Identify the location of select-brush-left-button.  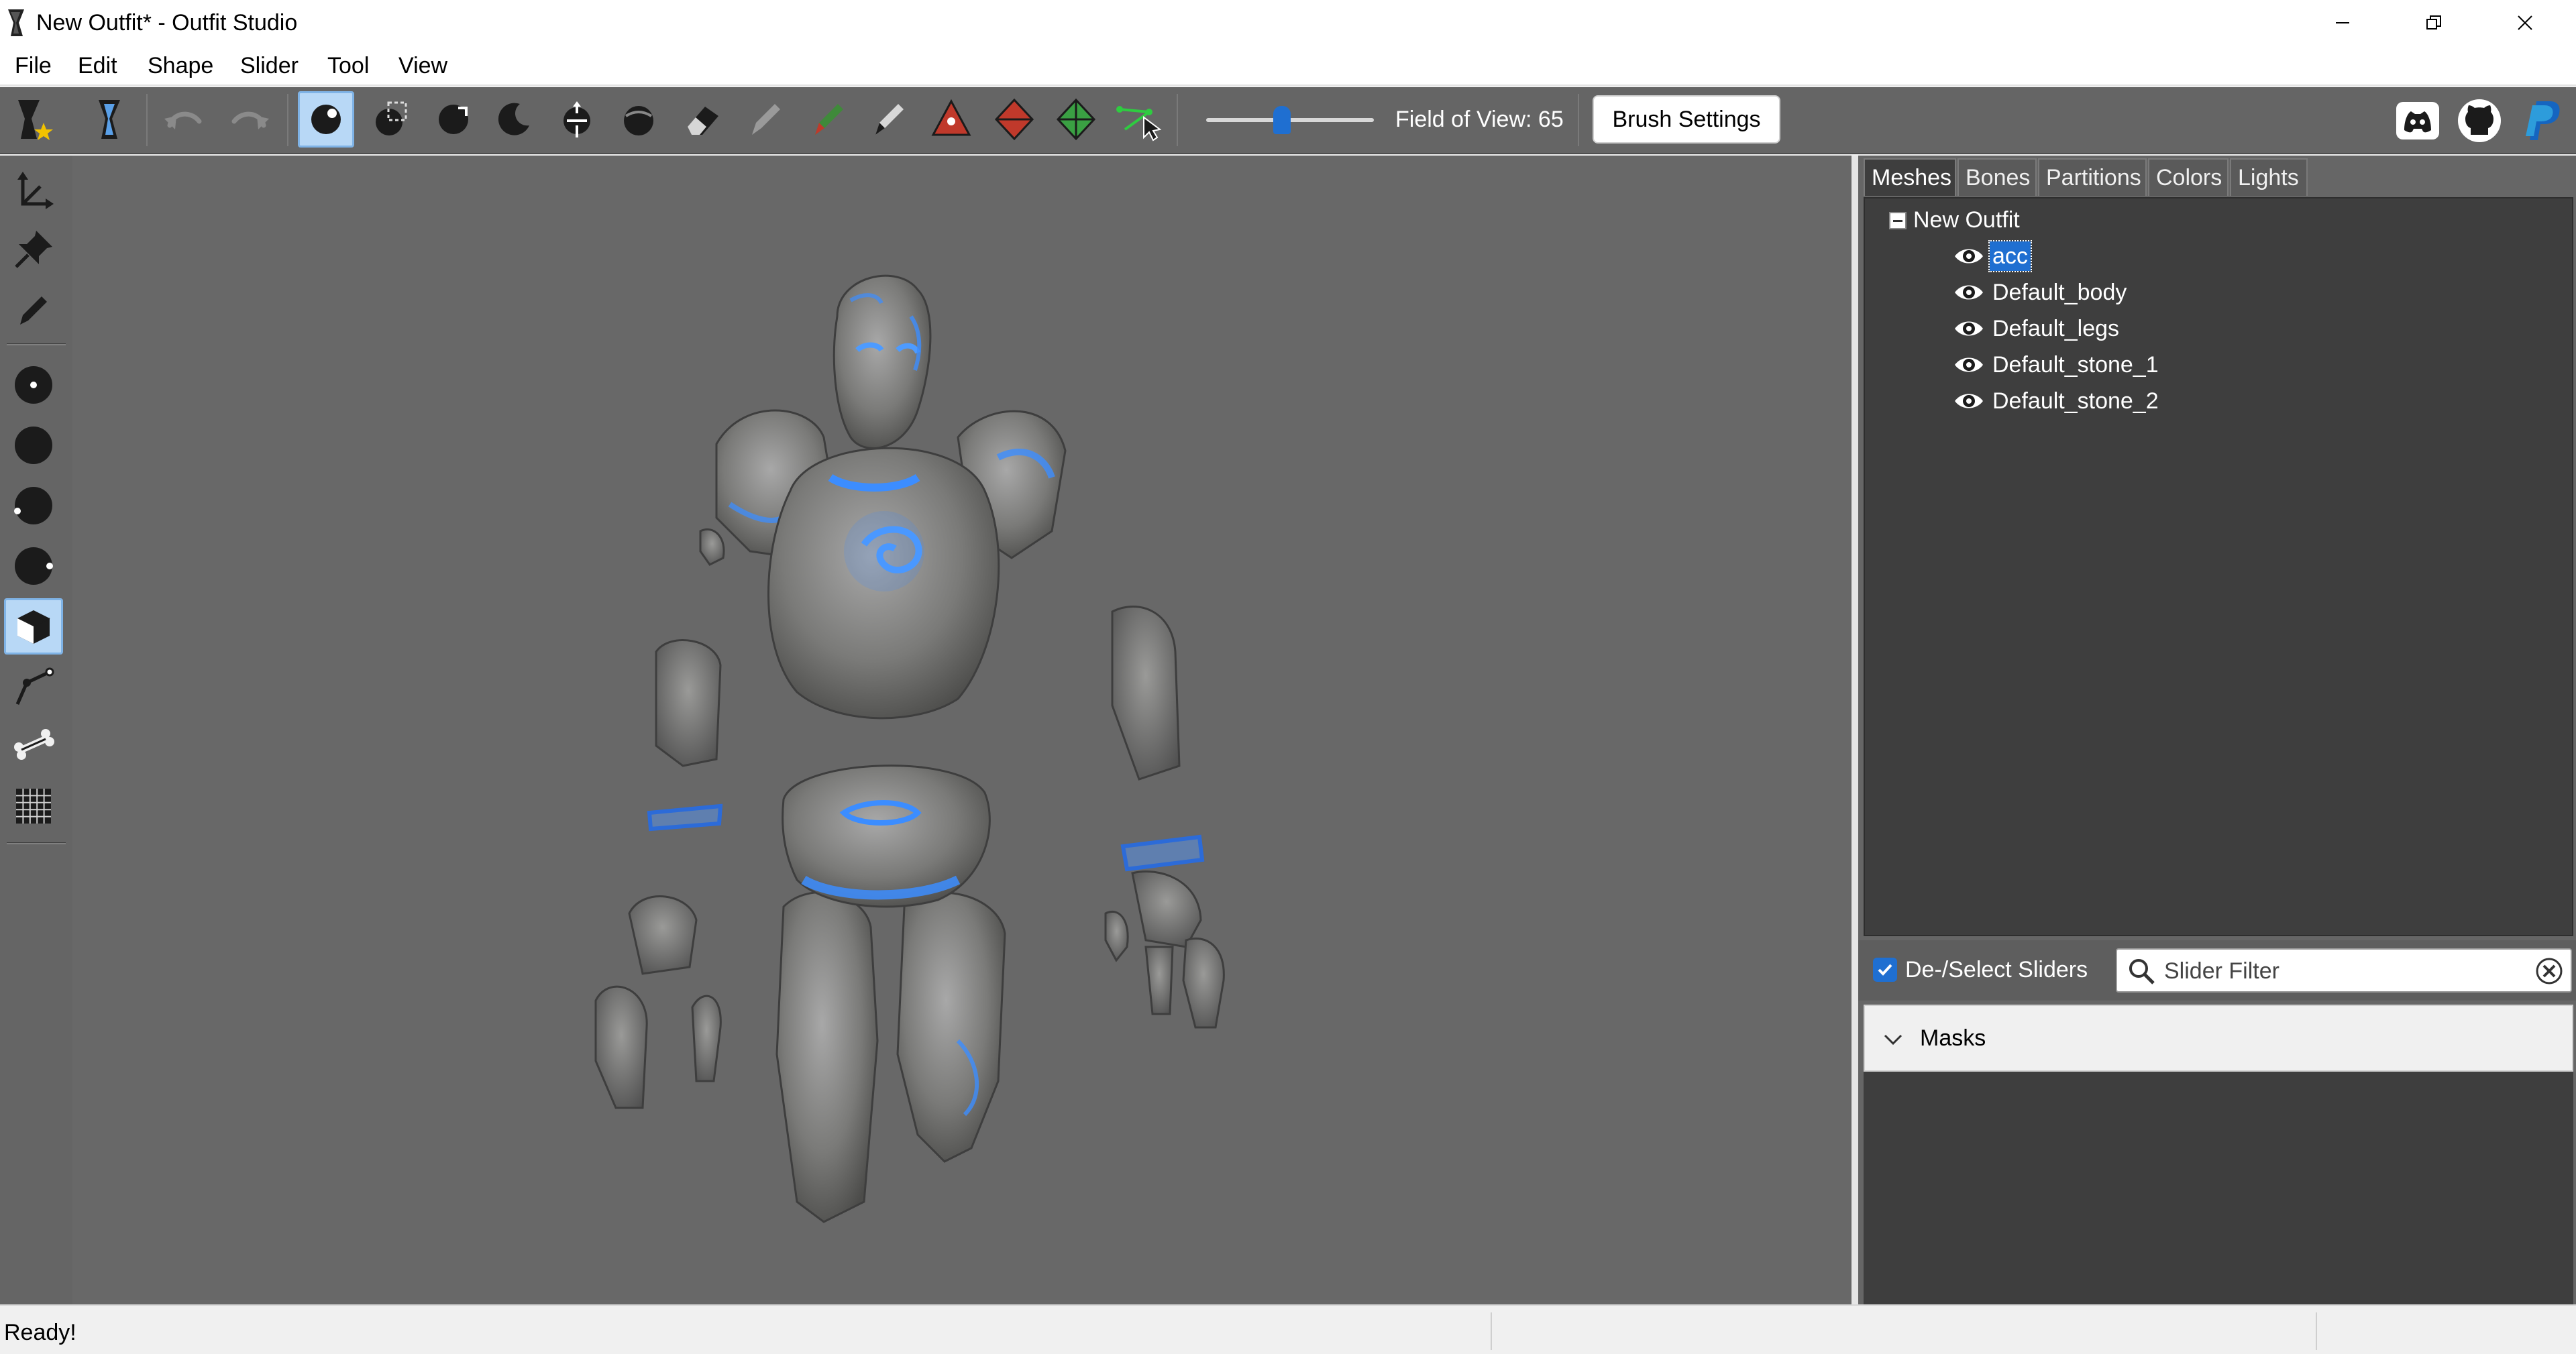
(33, 505).